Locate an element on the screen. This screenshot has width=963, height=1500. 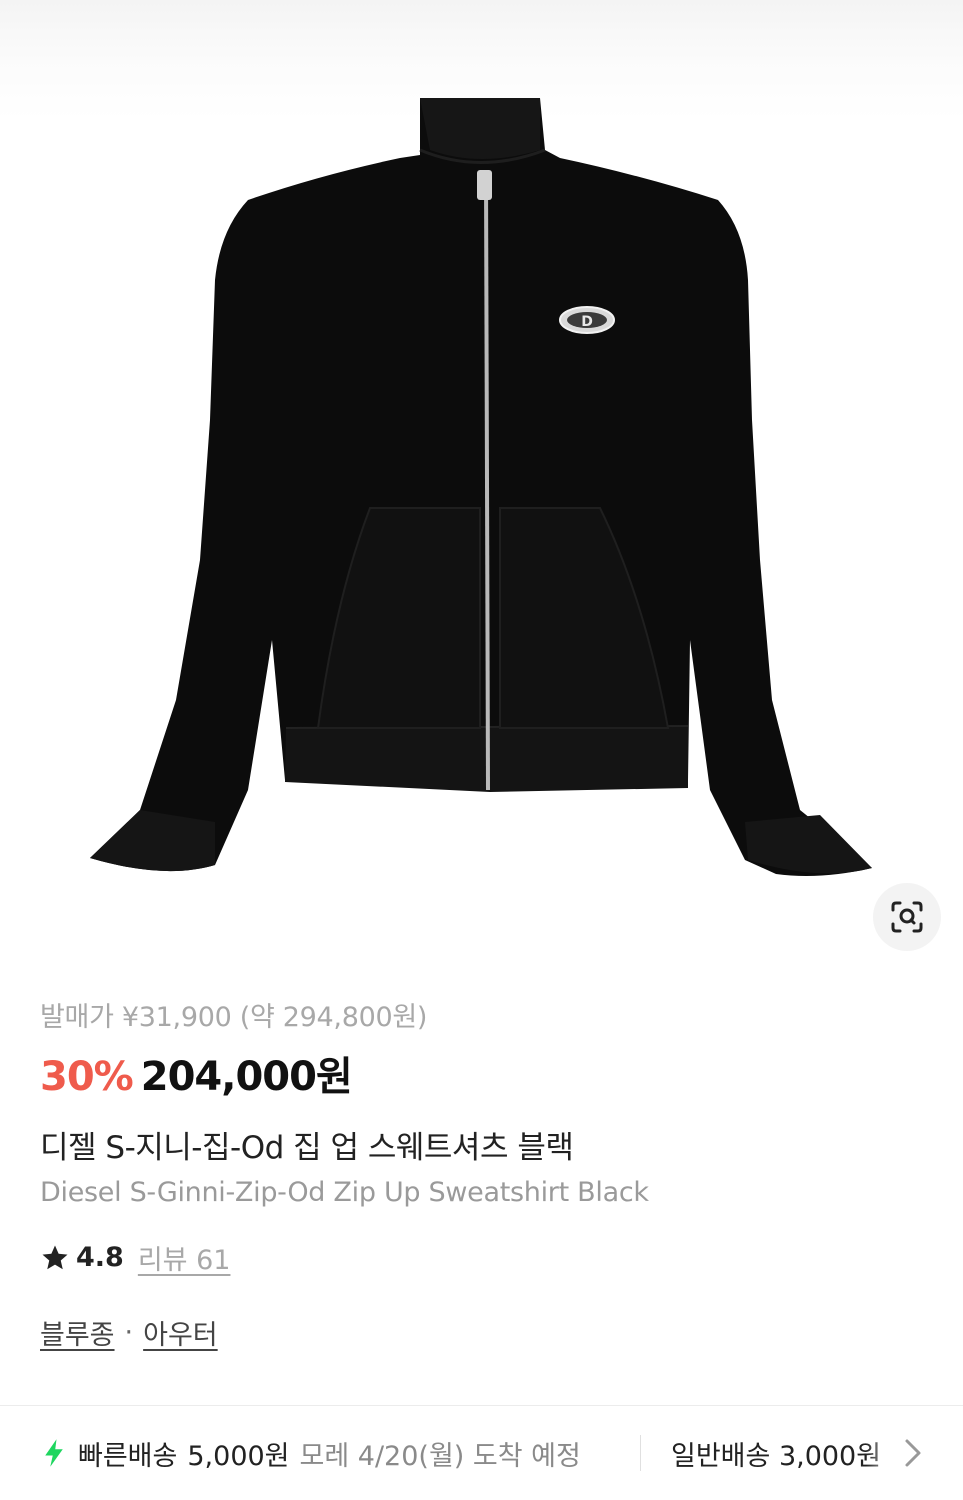
lens-search-icon is located at coordinates (907, 917).